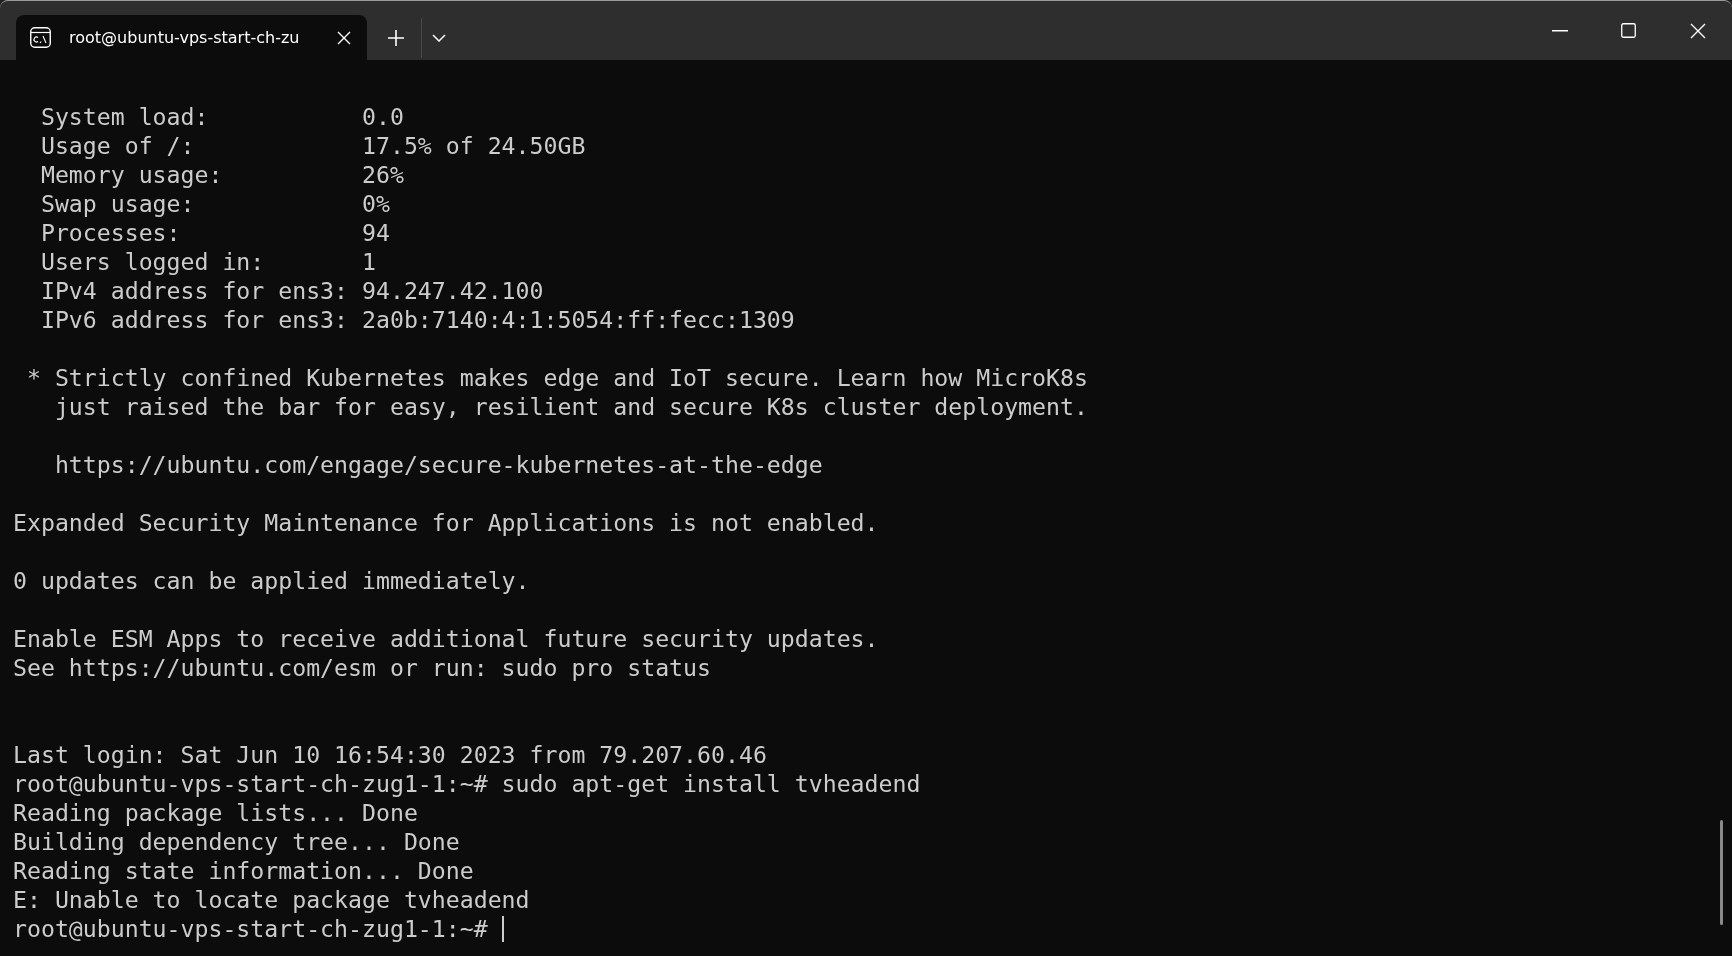 The image size is (1732, 956). Describe the element at coordinates (556, 377) in the screenshot. I see `terminal-line: * Strictly confined Kubernetes makes edge and IoT secure. Learn how MicroK8s` at that location.